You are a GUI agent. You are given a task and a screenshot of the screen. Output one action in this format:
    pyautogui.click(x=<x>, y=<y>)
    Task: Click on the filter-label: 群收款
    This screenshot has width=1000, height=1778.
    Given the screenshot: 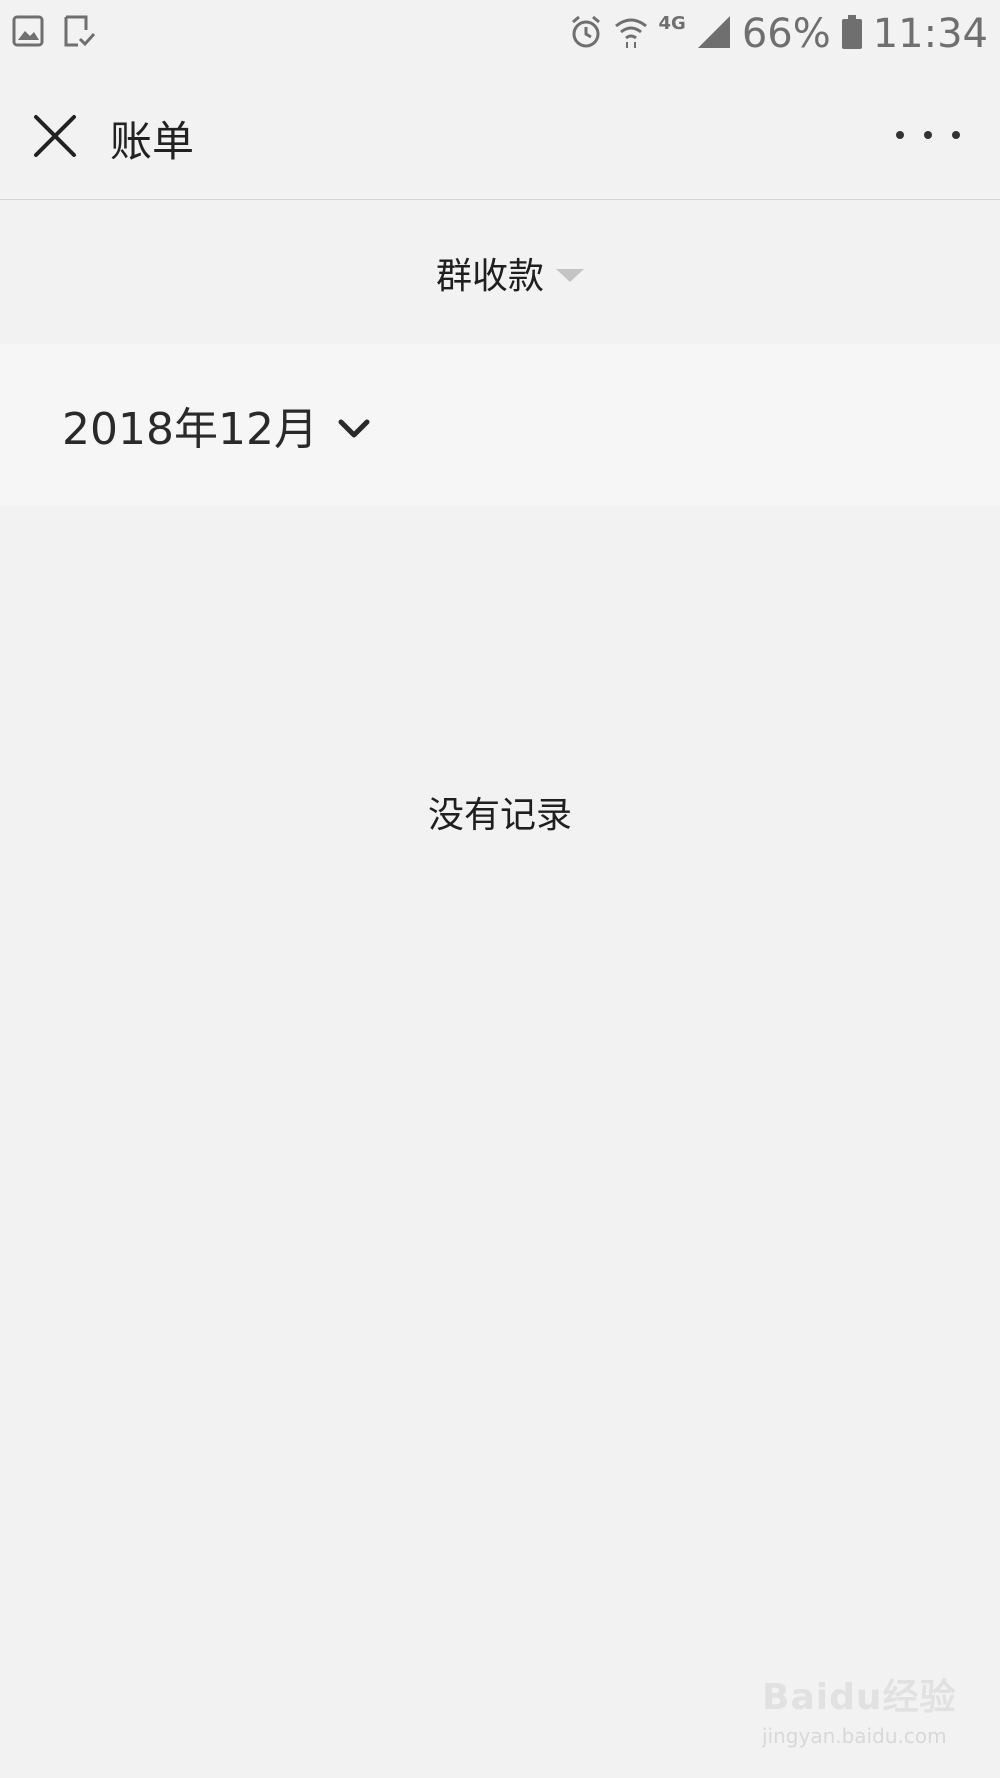 What is the action you would take?
    pyautogui.click(x=489, y=276)
    